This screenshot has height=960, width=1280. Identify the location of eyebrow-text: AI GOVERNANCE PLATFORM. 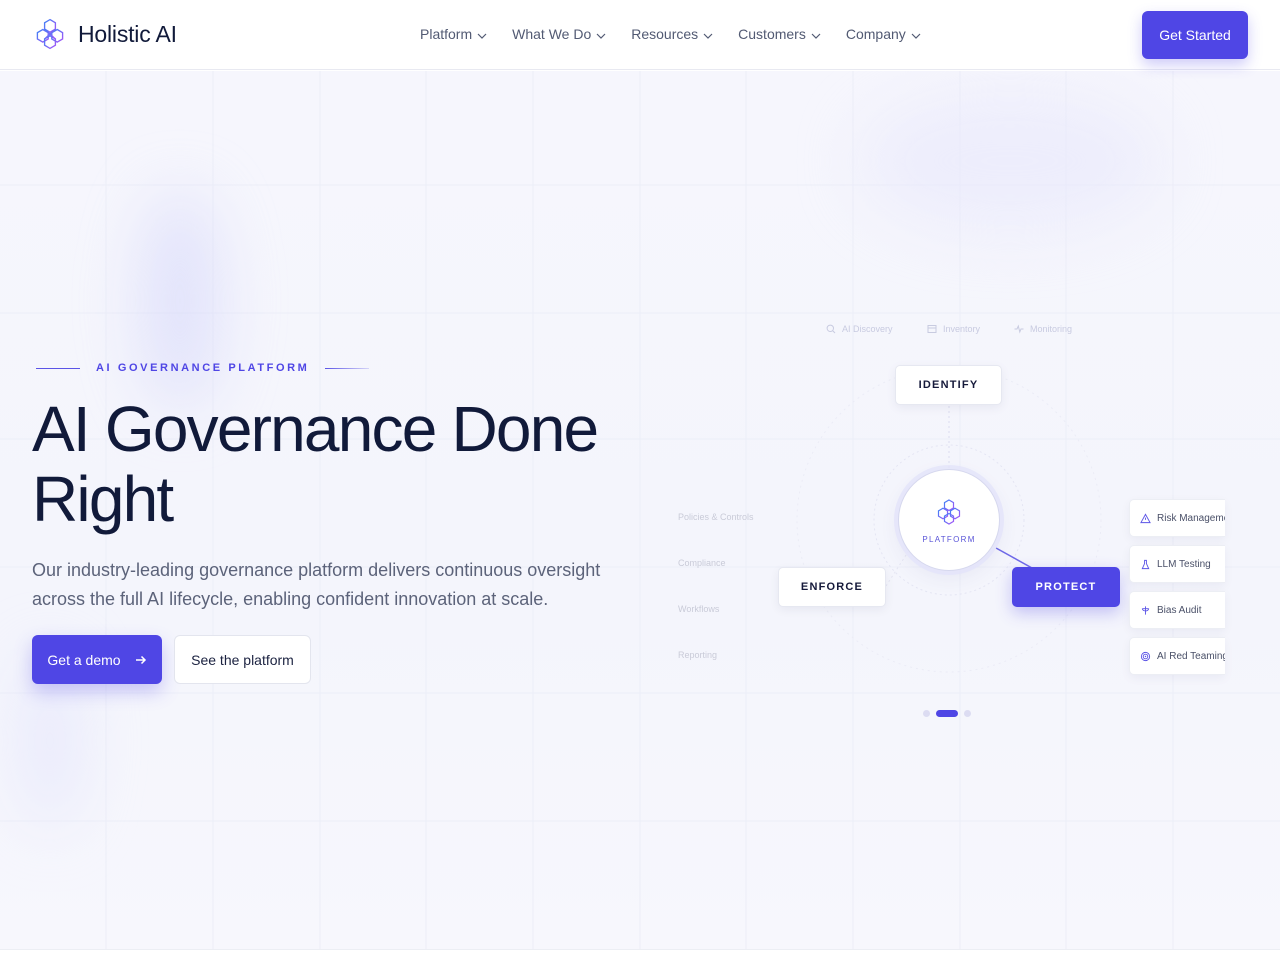
(203, 368).